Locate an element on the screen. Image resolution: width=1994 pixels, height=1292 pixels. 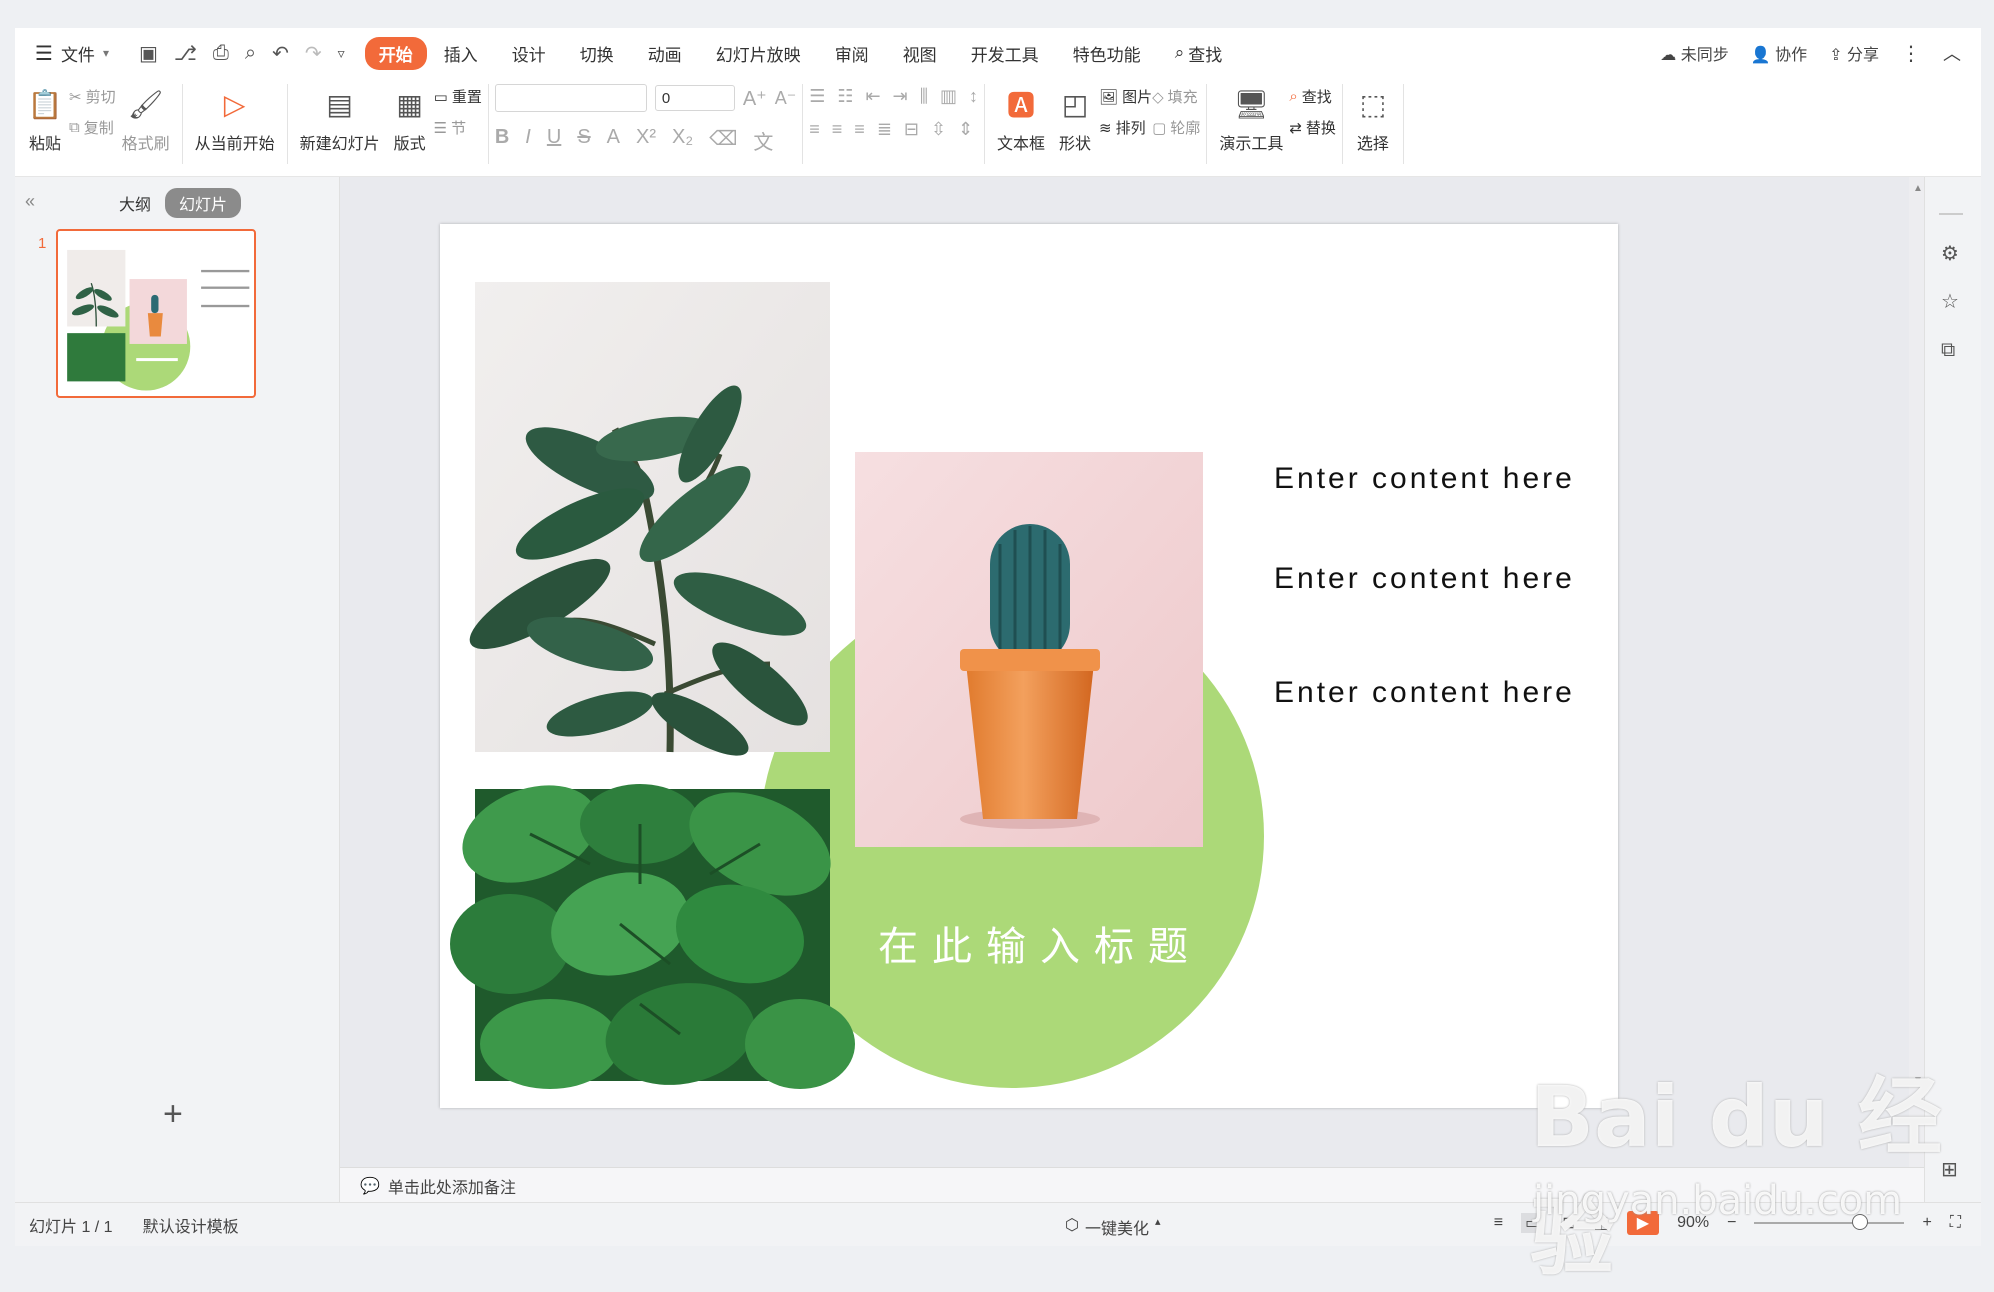
select-button: ⬚ 选择 is located at coordinates (1373, 118).